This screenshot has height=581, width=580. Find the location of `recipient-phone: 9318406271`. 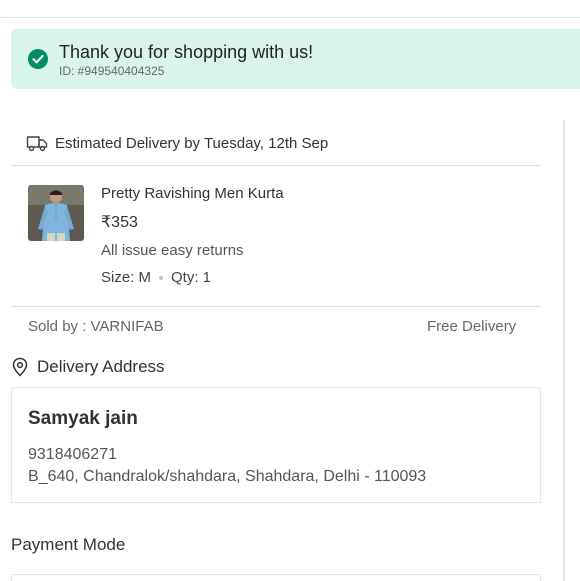

recipient-phone: 9318406271 is located at coordinates (72, 454).